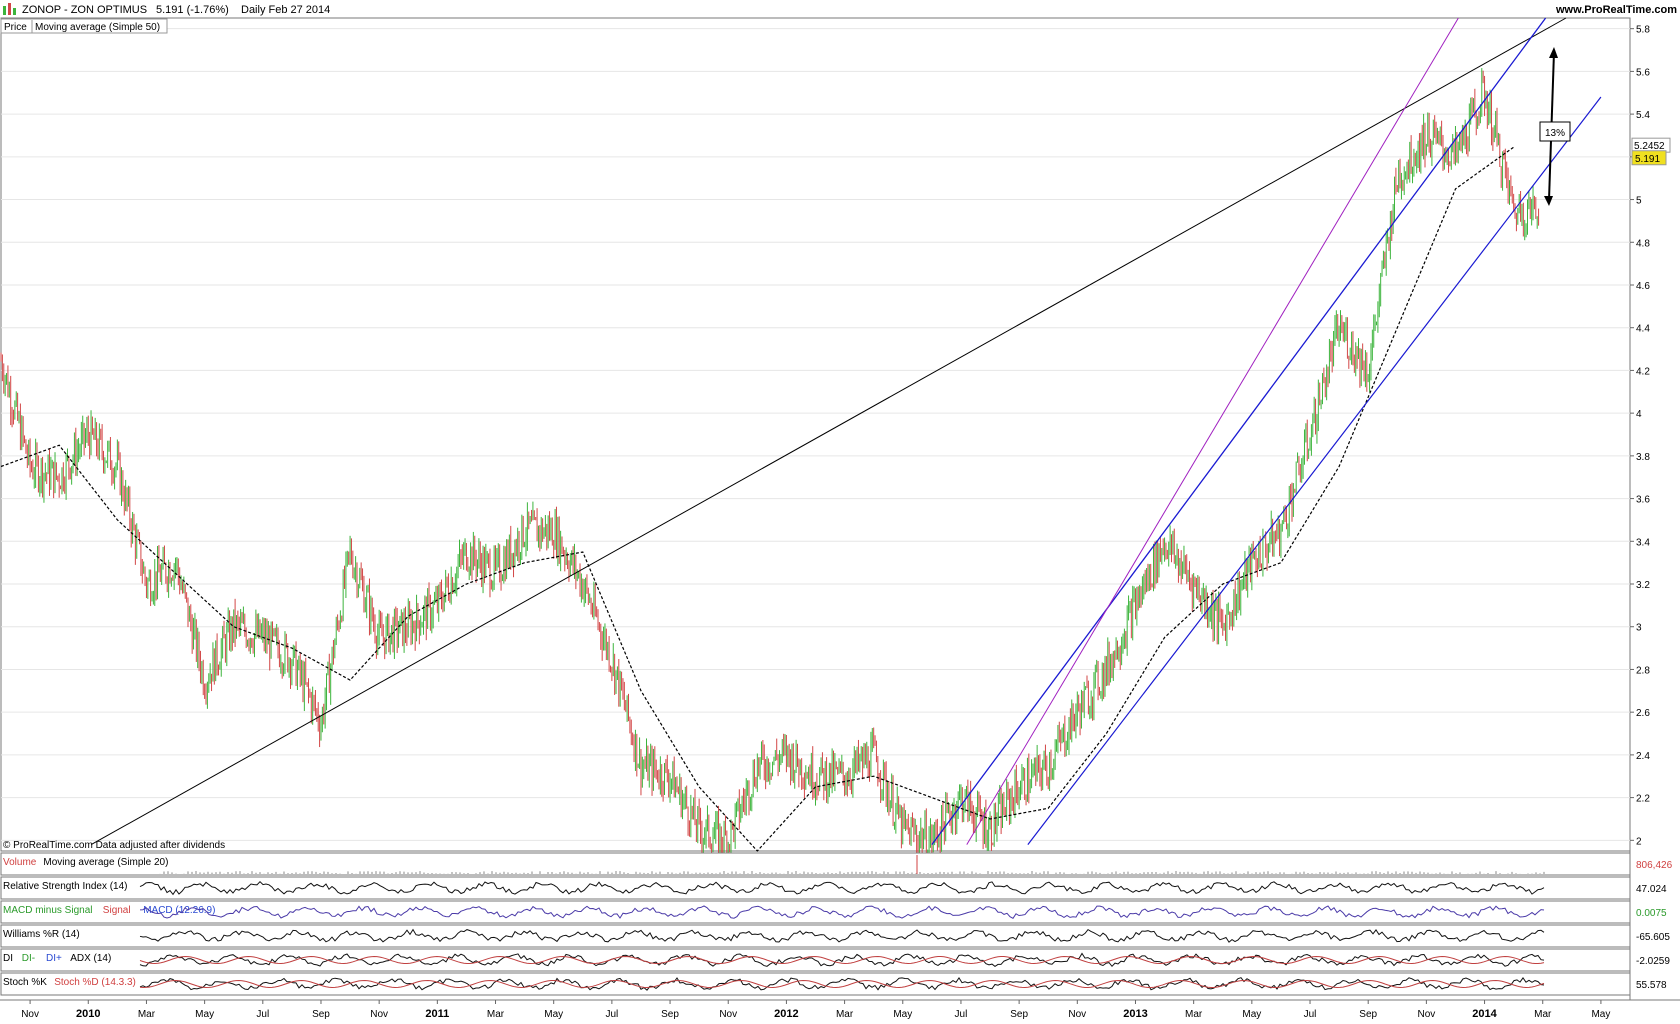 The width and height of the screenshot is (1680, 1024). Describe the element at coordinates (1639, 628) in the screenshot. I see `y-tick-label: 3` at that location.